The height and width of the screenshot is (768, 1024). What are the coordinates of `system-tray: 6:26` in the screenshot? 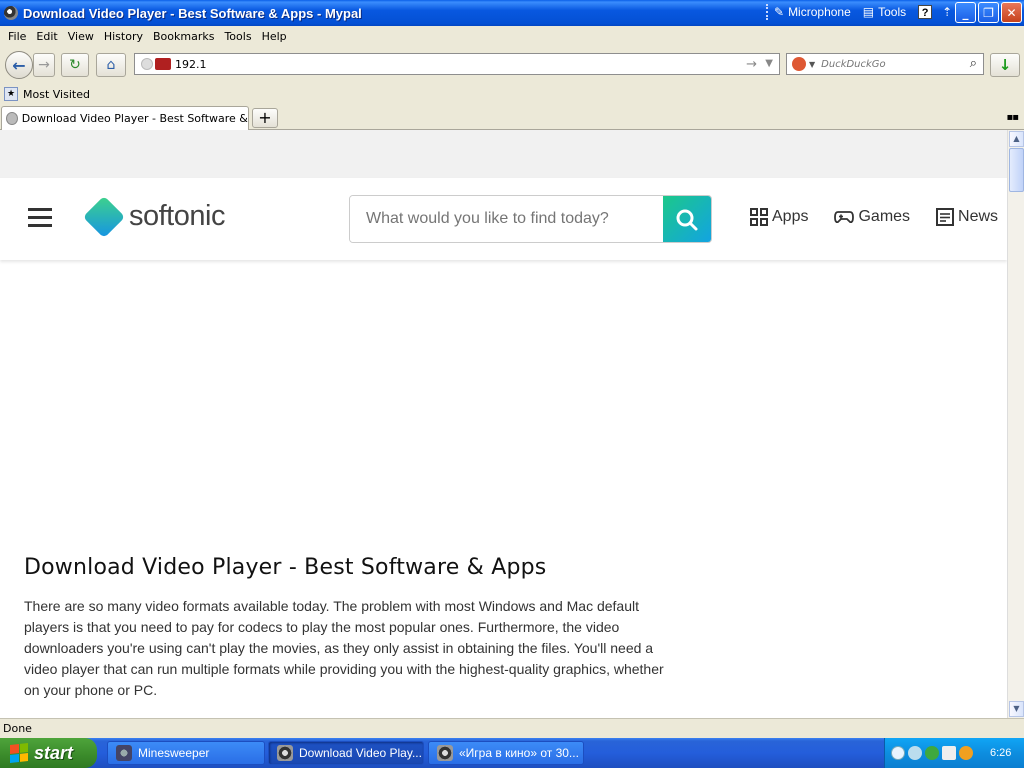 It's located at (954, 753).